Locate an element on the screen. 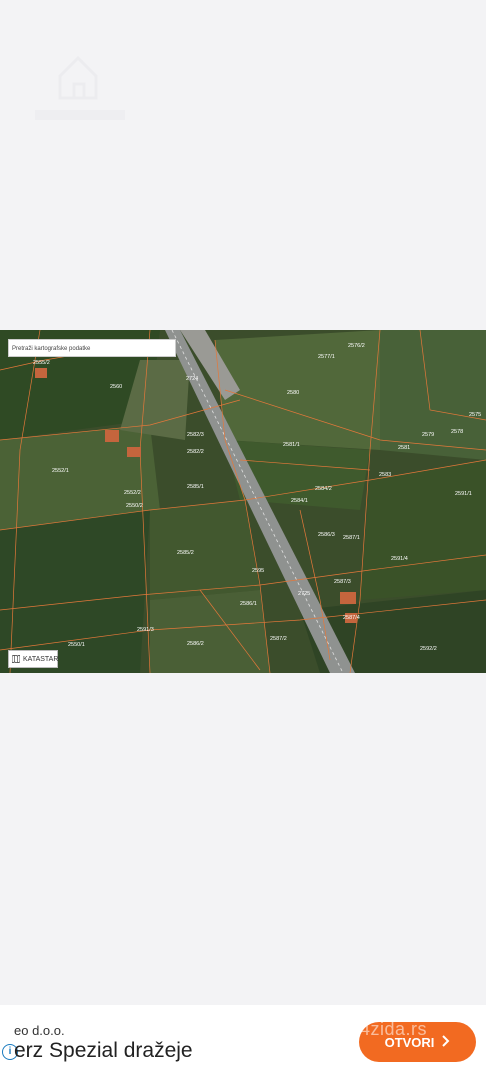 The image size is (486, 1080). map-search-input: Pretraži kartografske podatke is located at coordinates (92, 348).